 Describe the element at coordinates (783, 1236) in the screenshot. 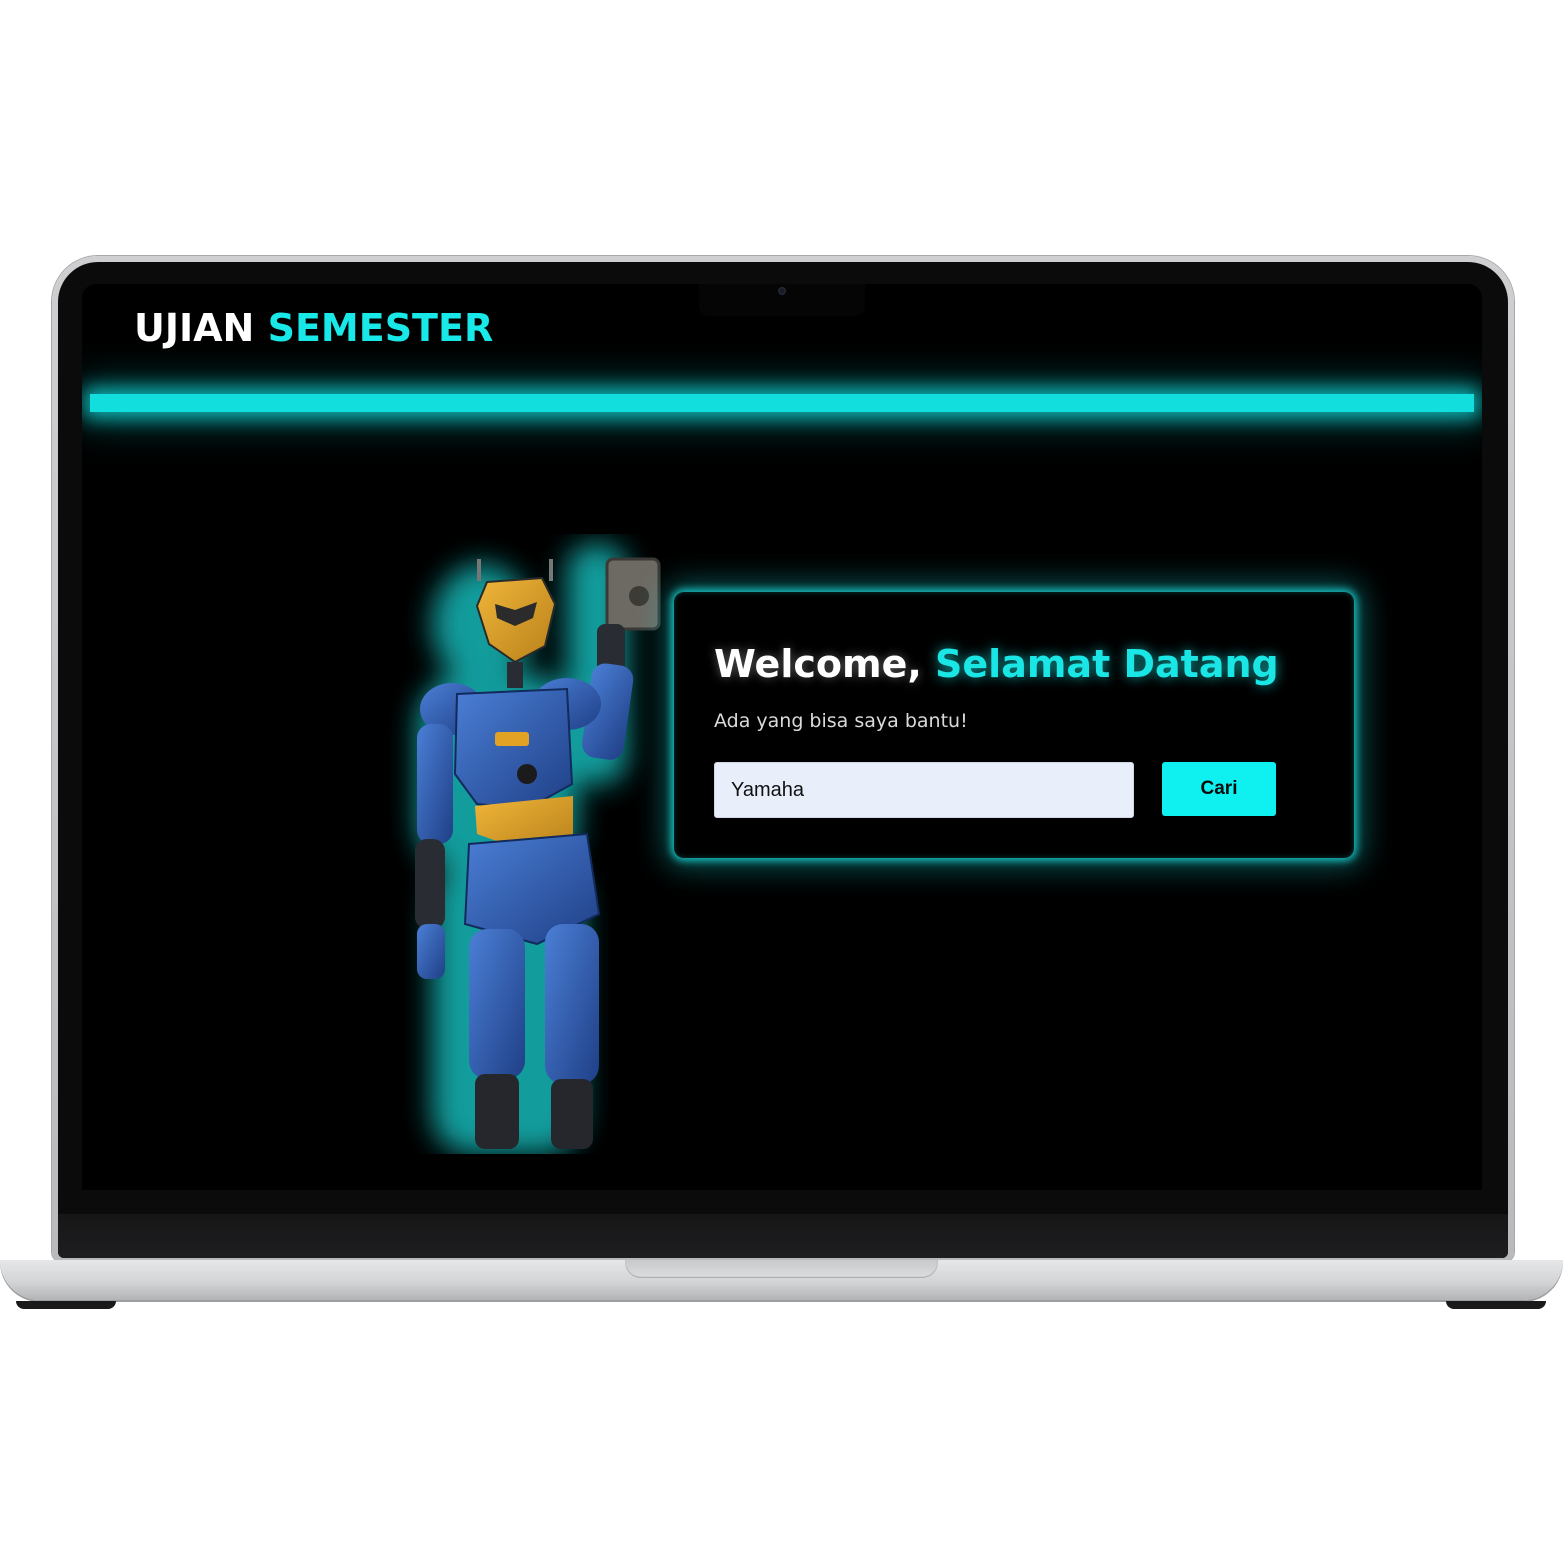

I see `bezel-chin` at that location.